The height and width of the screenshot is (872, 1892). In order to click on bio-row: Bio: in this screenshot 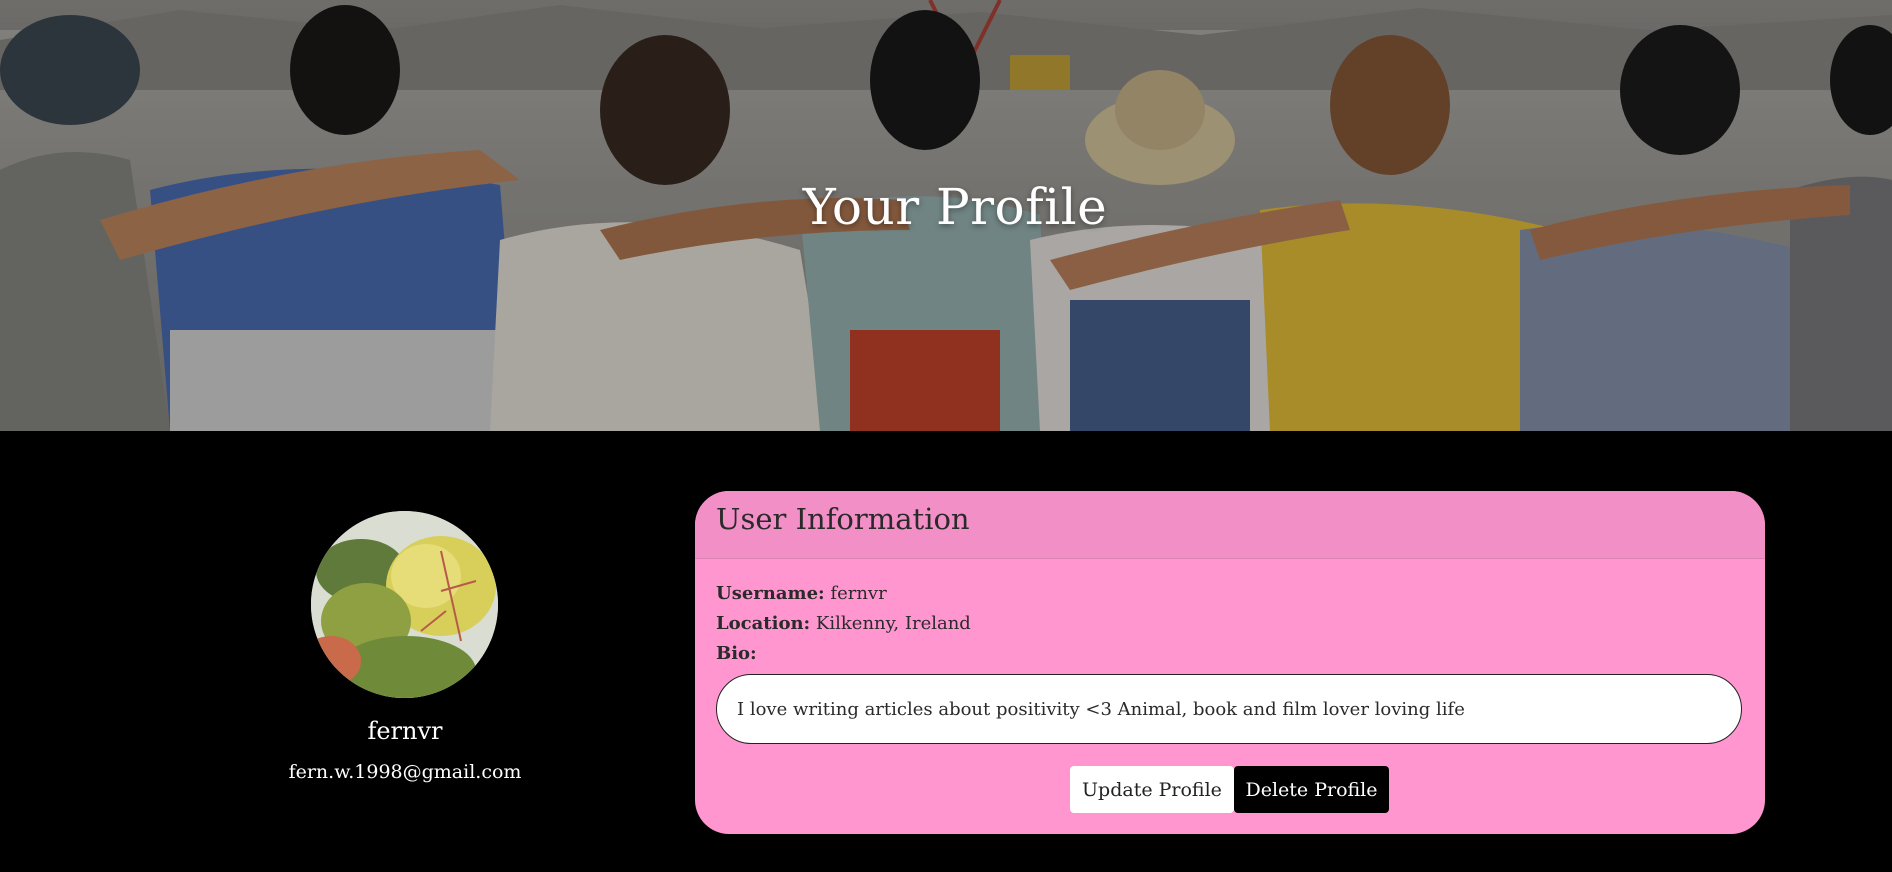, I will do `click(736, 653)`.